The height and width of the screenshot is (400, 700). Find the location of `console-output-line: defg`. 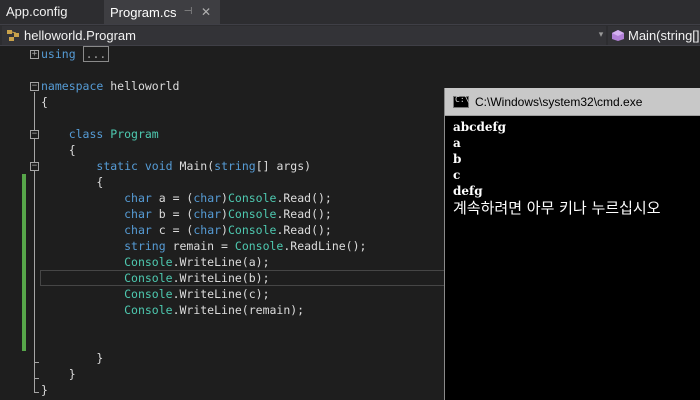

console-output-line: defg is located at coordinates (468, 191).